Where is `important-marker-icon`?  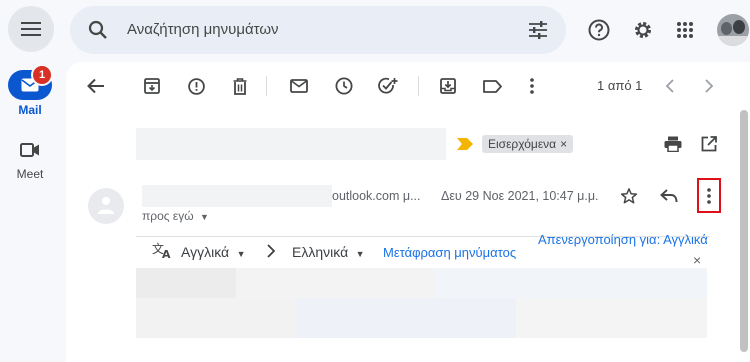
important-marker-icon is located at coordinates (465, 144).